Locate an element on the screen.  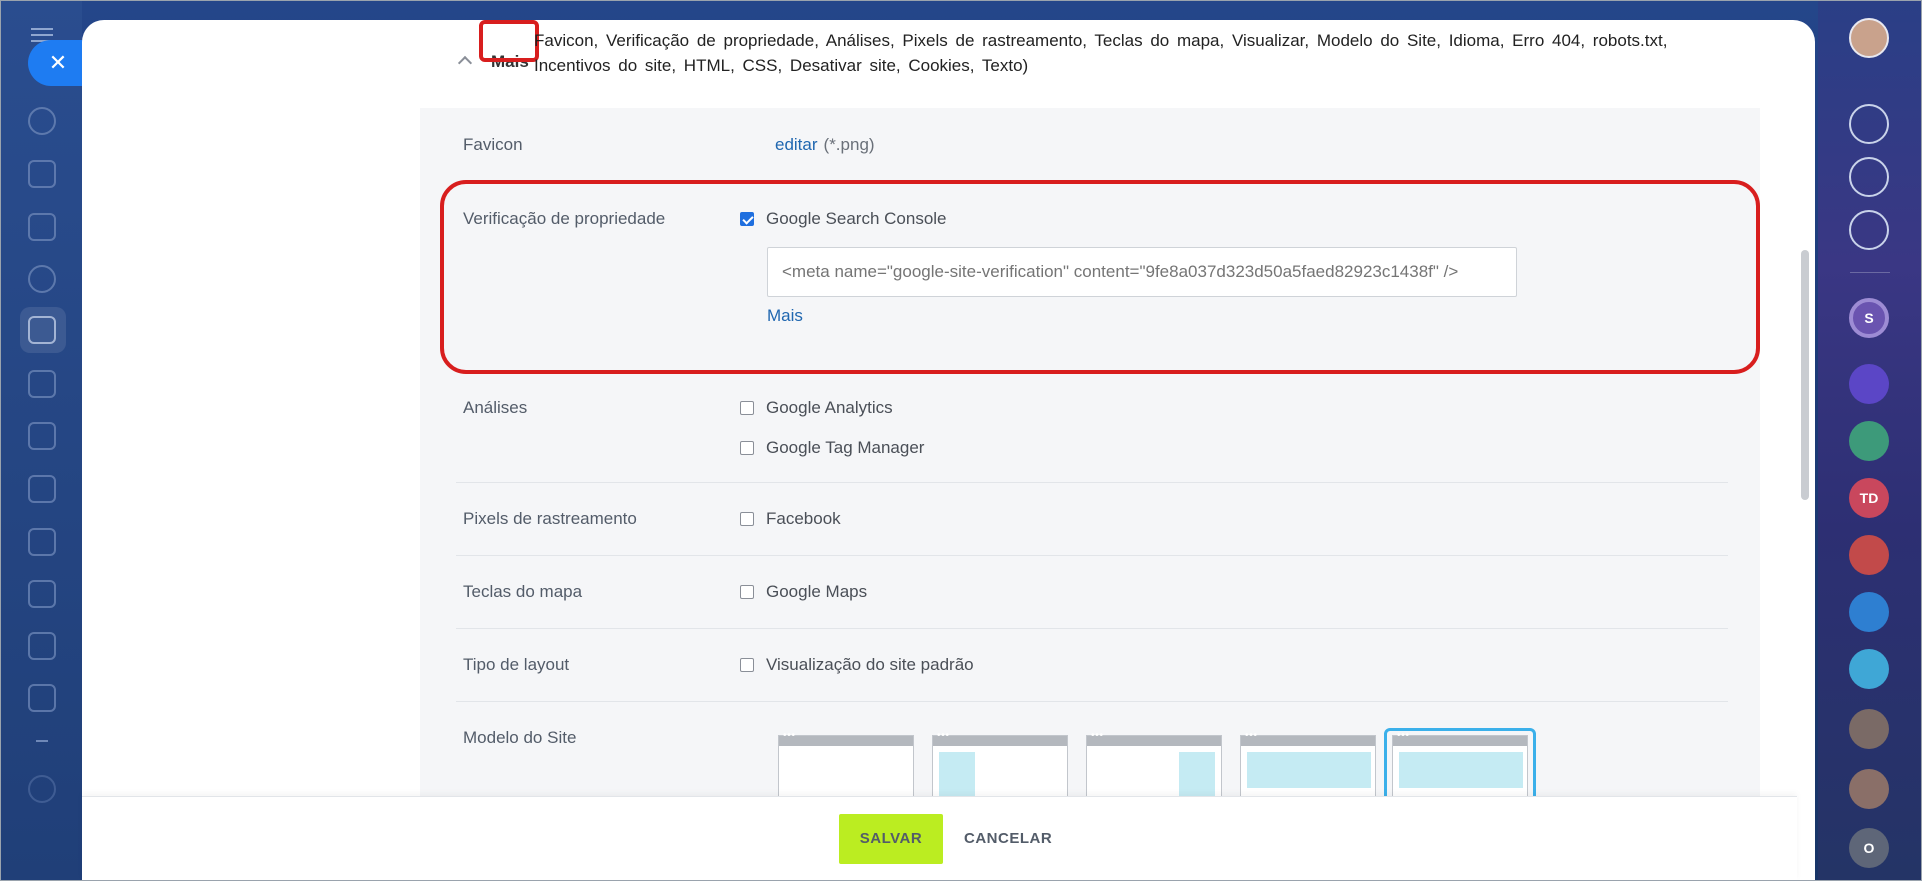
robot-icon is located at coordinates (42, 489).